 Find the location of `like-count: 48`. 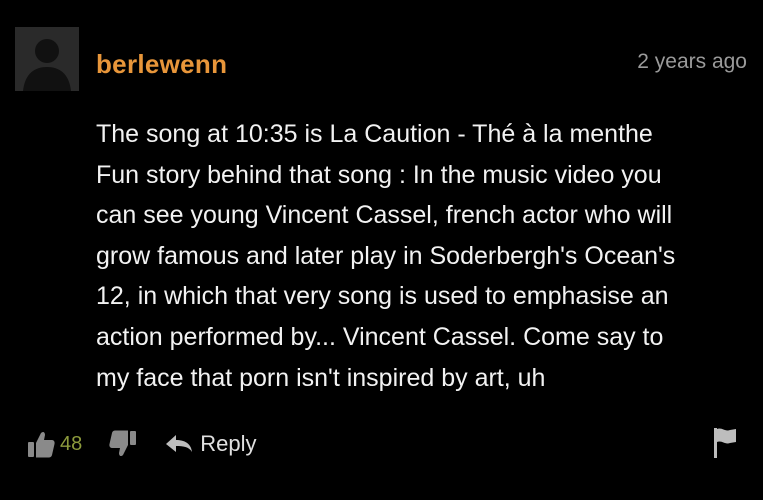

like-count: 48 is located at coordinates (71, 443).